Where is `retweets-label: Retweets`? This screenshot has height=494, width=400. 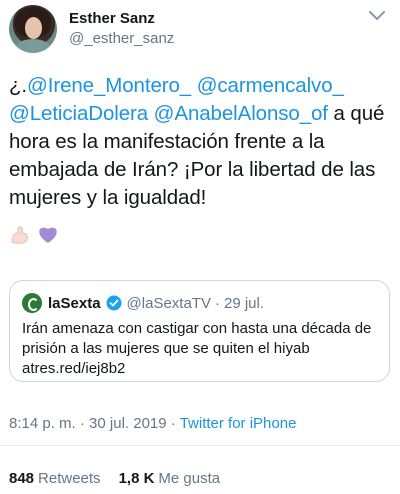
retweets-label: Retweets is located at coordinates (69, 478).